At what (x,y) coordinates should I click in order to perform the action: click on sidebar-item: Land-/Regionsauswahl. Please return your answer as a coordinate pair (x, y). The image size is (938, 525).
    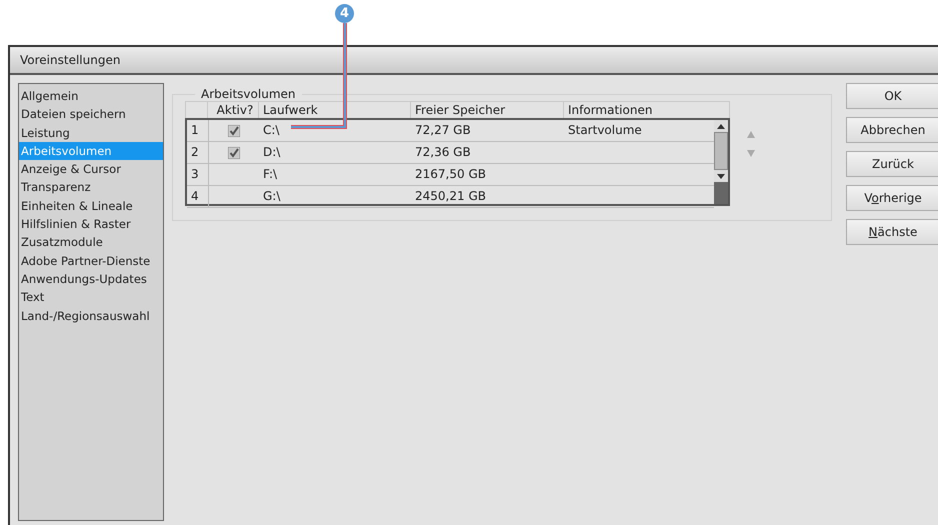
    Looking at the image, I should click on (91, 315).